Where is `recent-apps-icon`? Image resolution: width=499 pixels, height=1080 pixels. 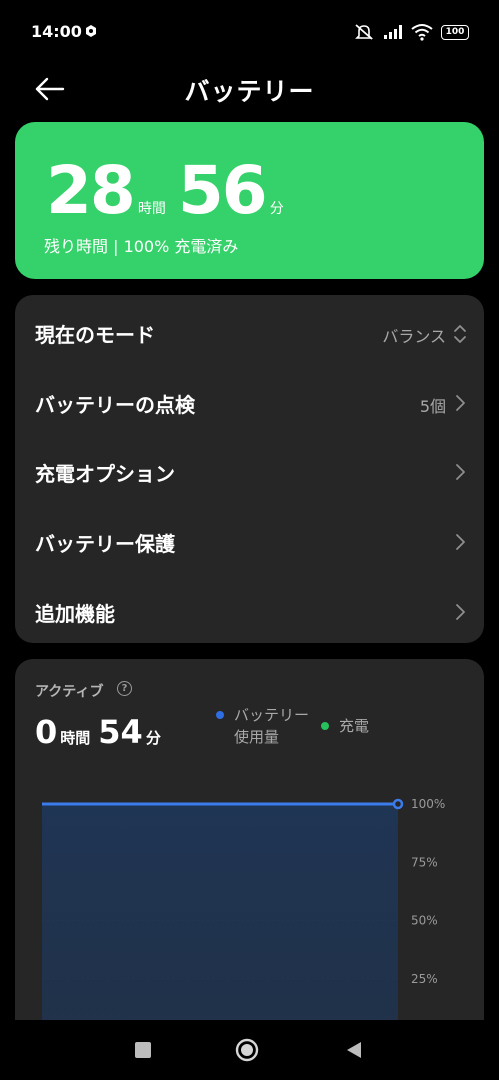 recent-apps-icon is located at coordinates (143, 1050).